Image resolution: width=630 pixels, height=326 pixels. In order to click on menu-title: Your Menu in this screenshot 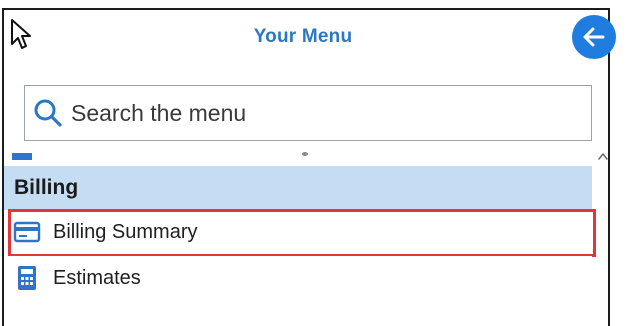, I will do `click(303, 36)`.